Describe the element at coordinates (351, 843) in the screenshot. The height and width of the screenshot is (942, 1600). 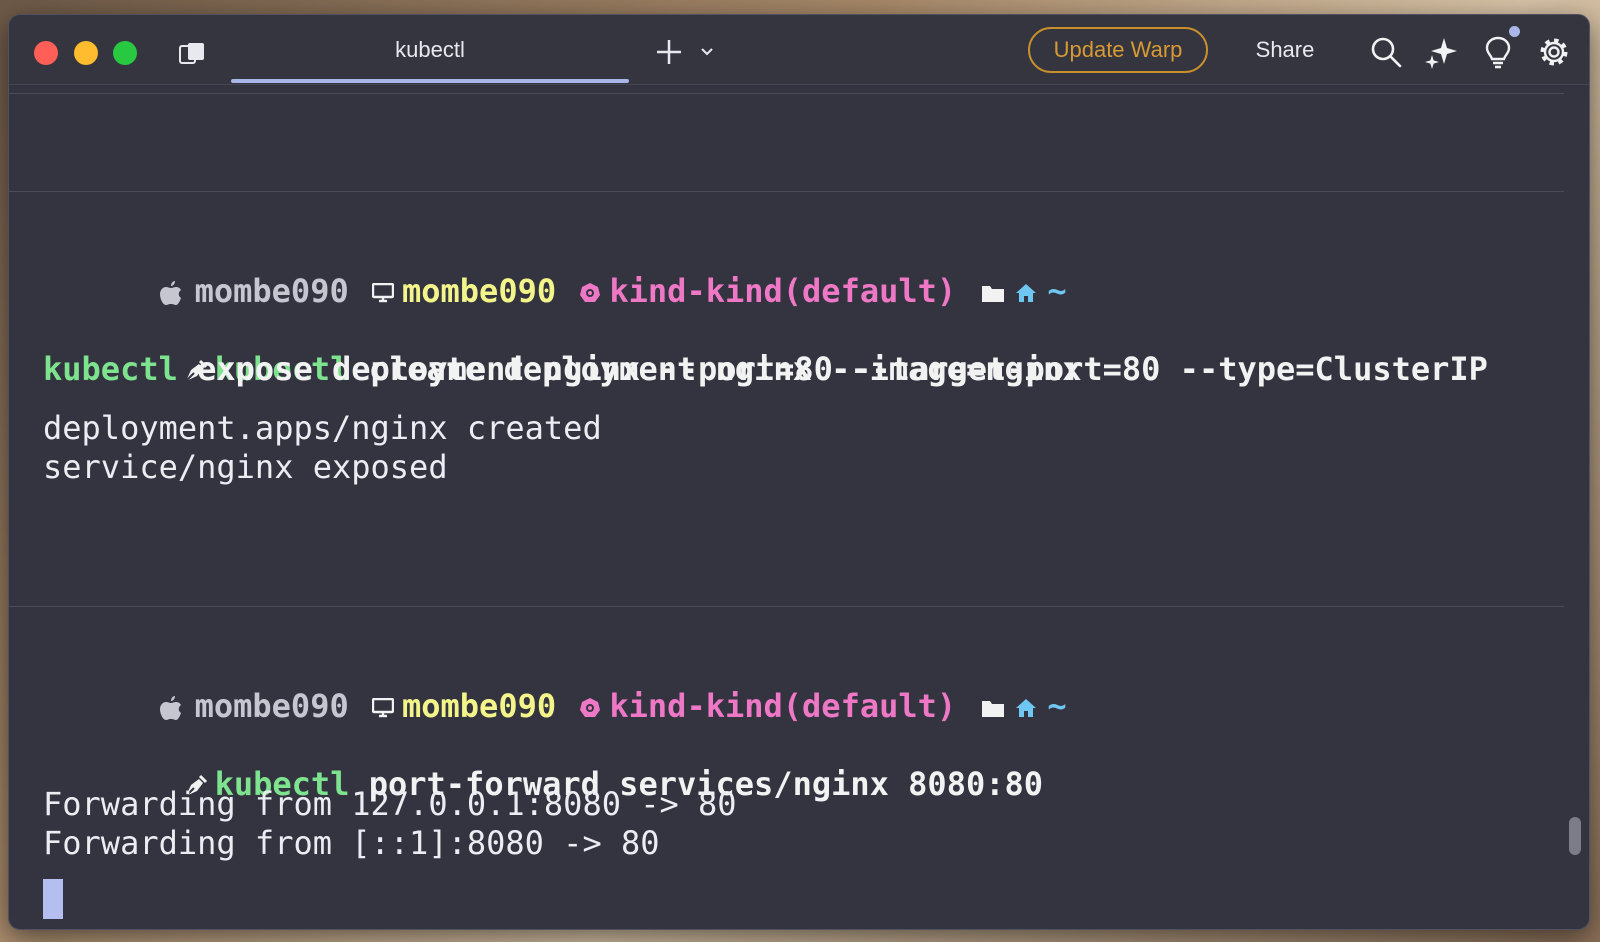
I see `output-line: Forwarding from [::1]:8080 -> 80` at that location.